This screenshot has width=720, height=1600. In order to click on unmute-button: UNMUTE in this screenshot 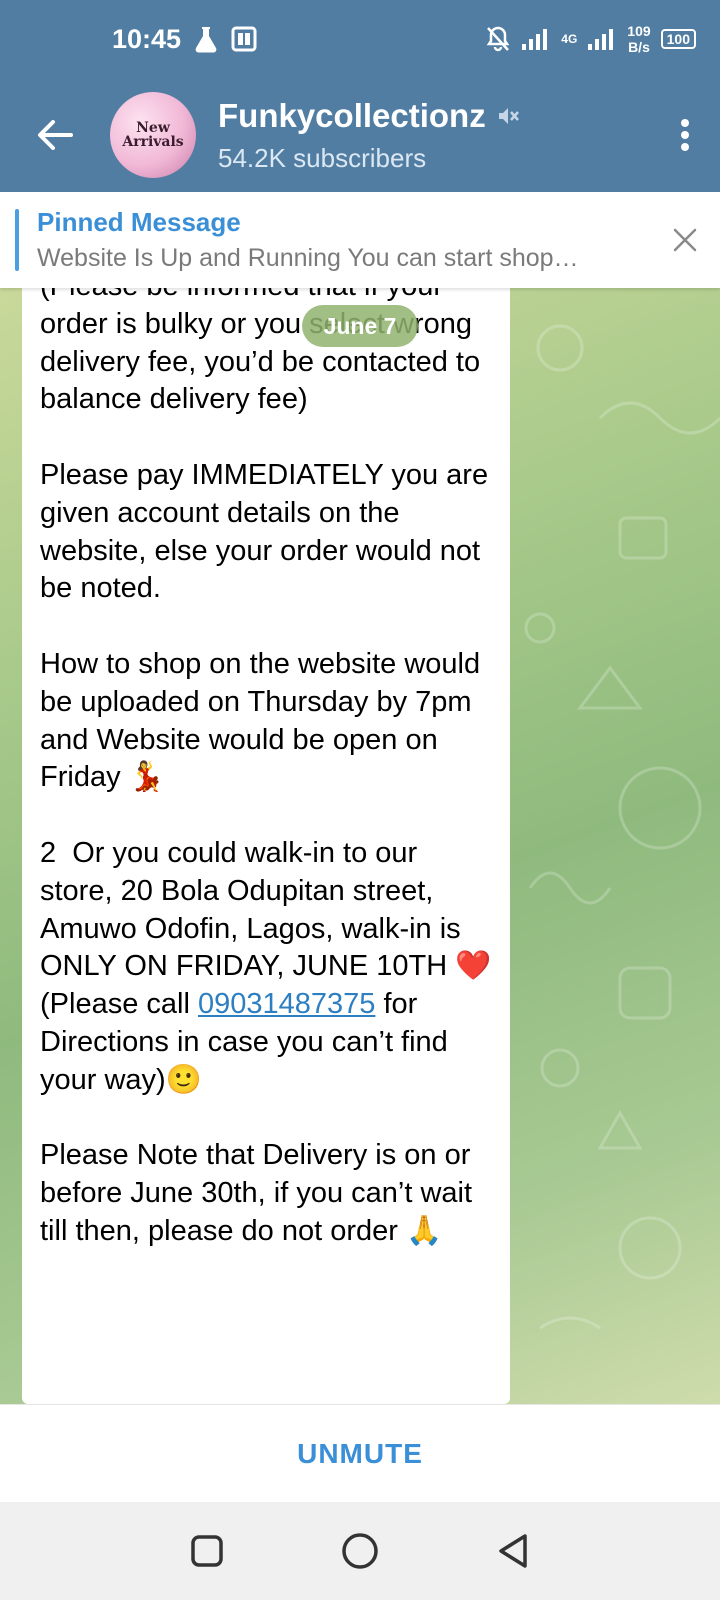, I will do `click(360, 1454)`.